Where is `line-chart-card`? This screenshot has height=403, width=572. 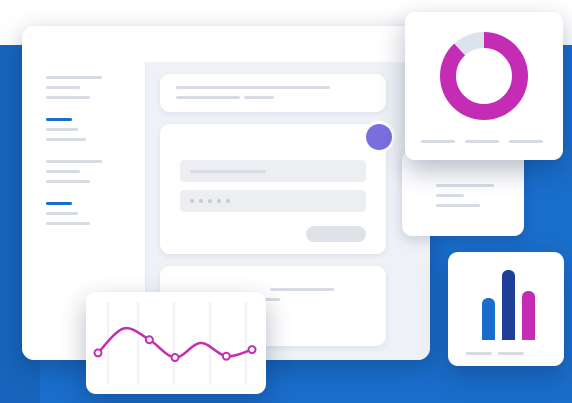
line-chart-card is located at coordinates (176, 343).